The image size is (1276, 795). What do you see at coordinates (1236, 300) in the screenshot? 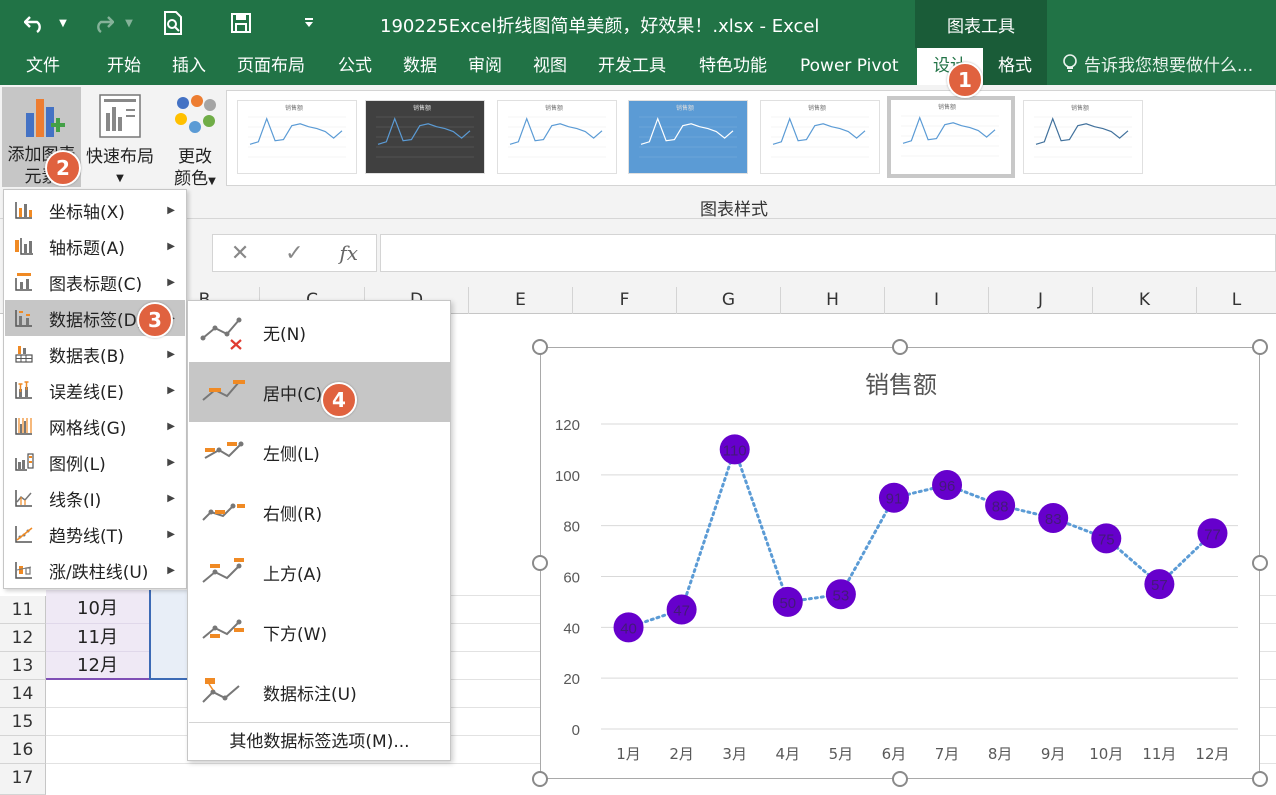
I see `column-header-l: L` at bounding box center [1236, 300].